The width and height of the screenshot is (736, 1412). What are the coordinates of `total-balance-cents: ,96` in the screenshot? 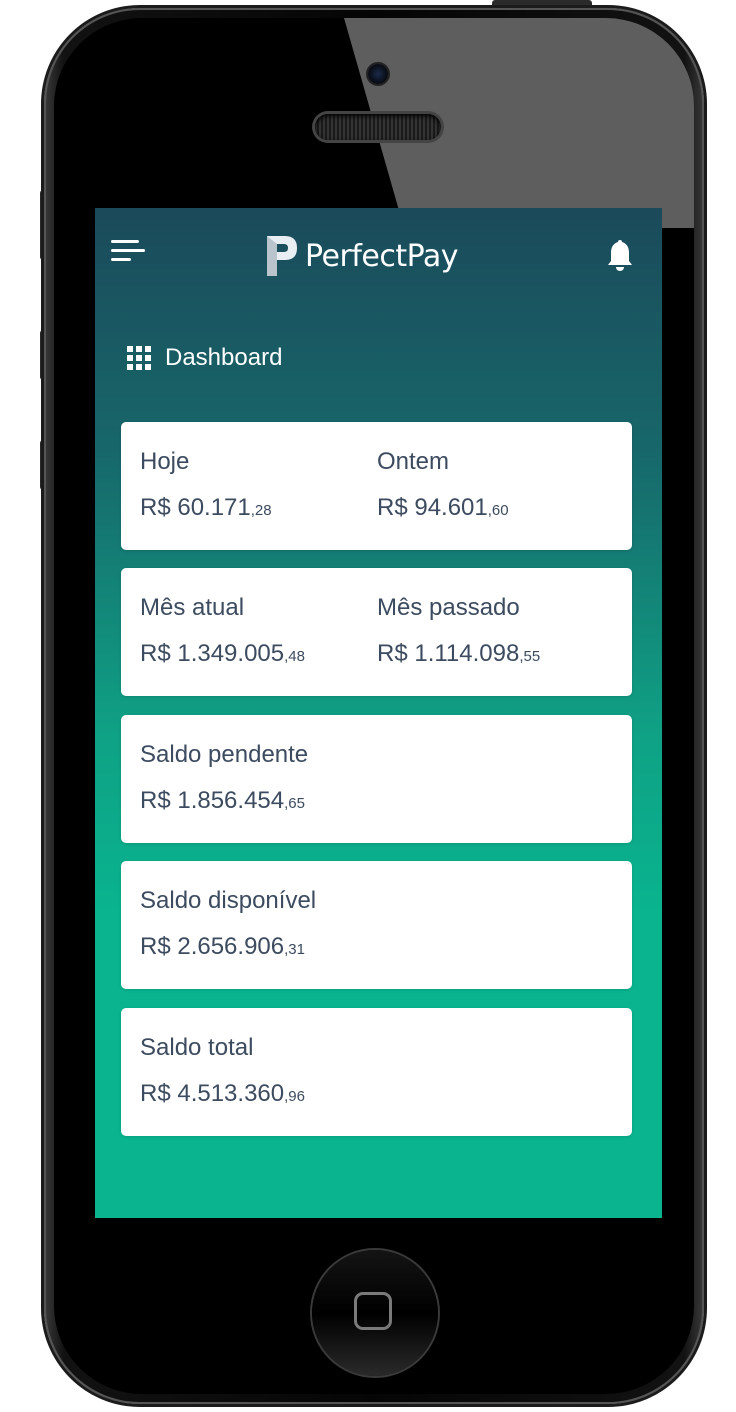 It's located at (294, 1096).